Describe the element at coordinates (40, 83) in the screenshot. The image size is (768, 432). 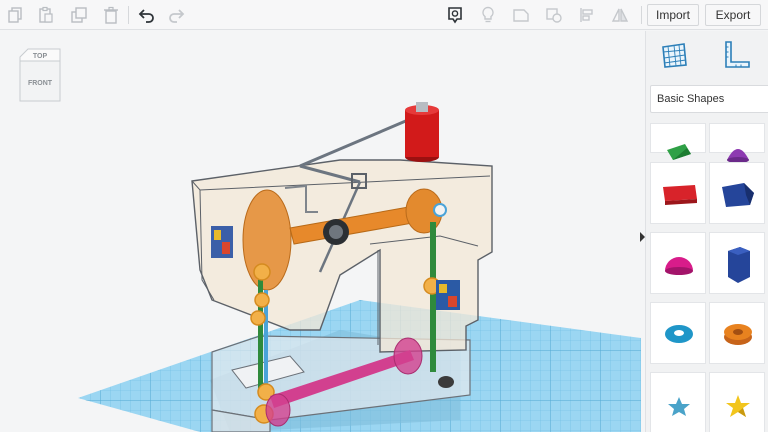
I see `view-cube-front-label: FRONT` at that location.